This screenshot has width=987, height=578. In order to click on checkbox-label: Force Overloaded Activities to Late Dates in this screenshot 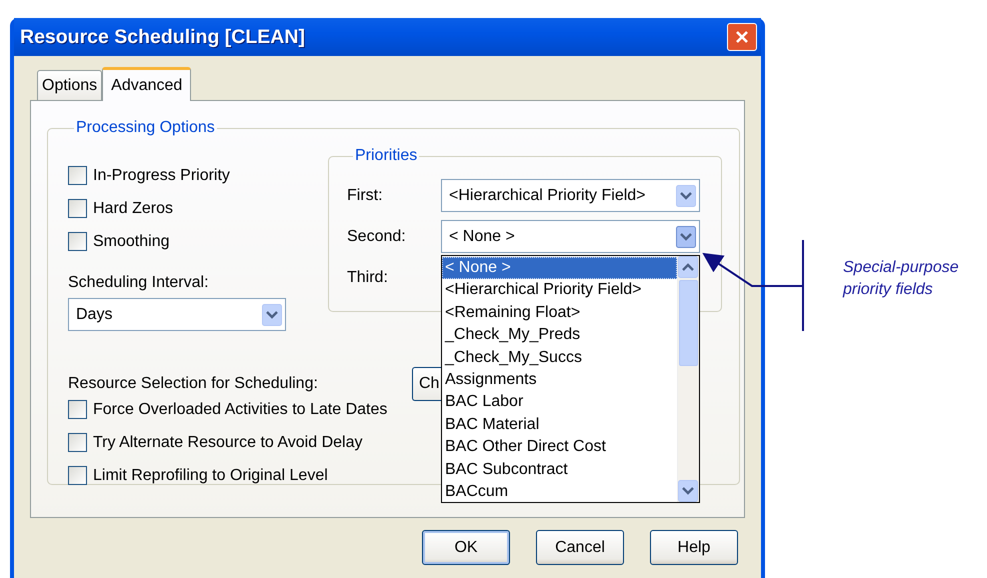, I will do `click(240, 409)`.